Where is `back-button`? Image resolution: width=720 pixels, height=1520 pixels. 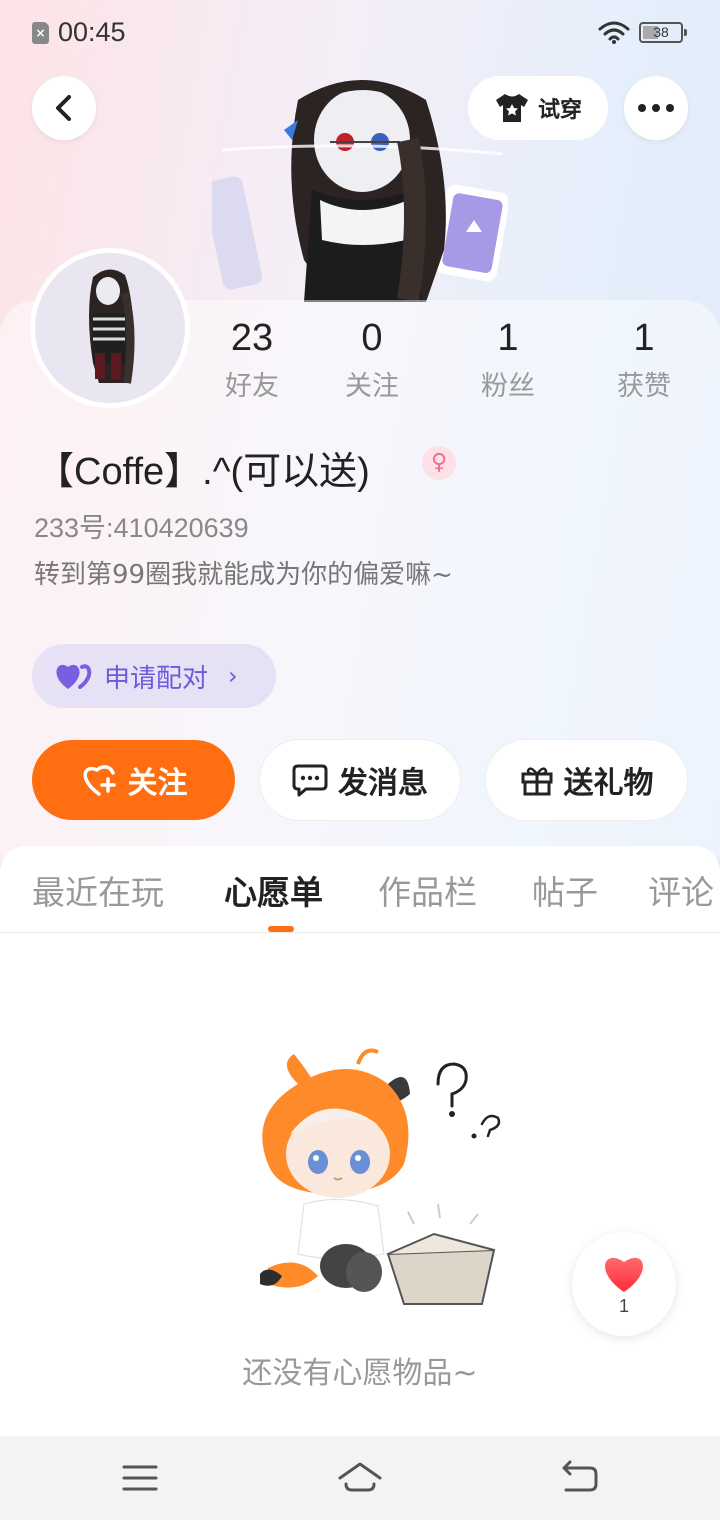 back-button is located at coordinates (64, 108).